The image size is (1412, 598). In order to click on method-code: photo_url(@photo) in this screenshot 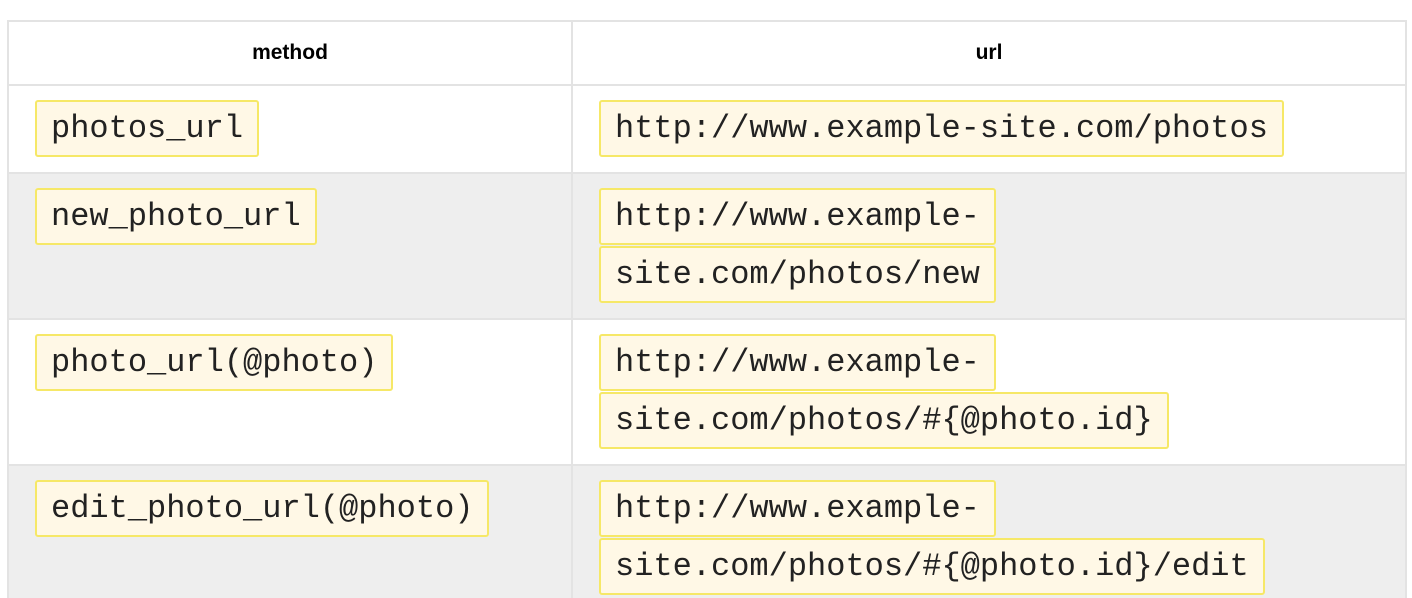, I will do `click(214, 362)`.